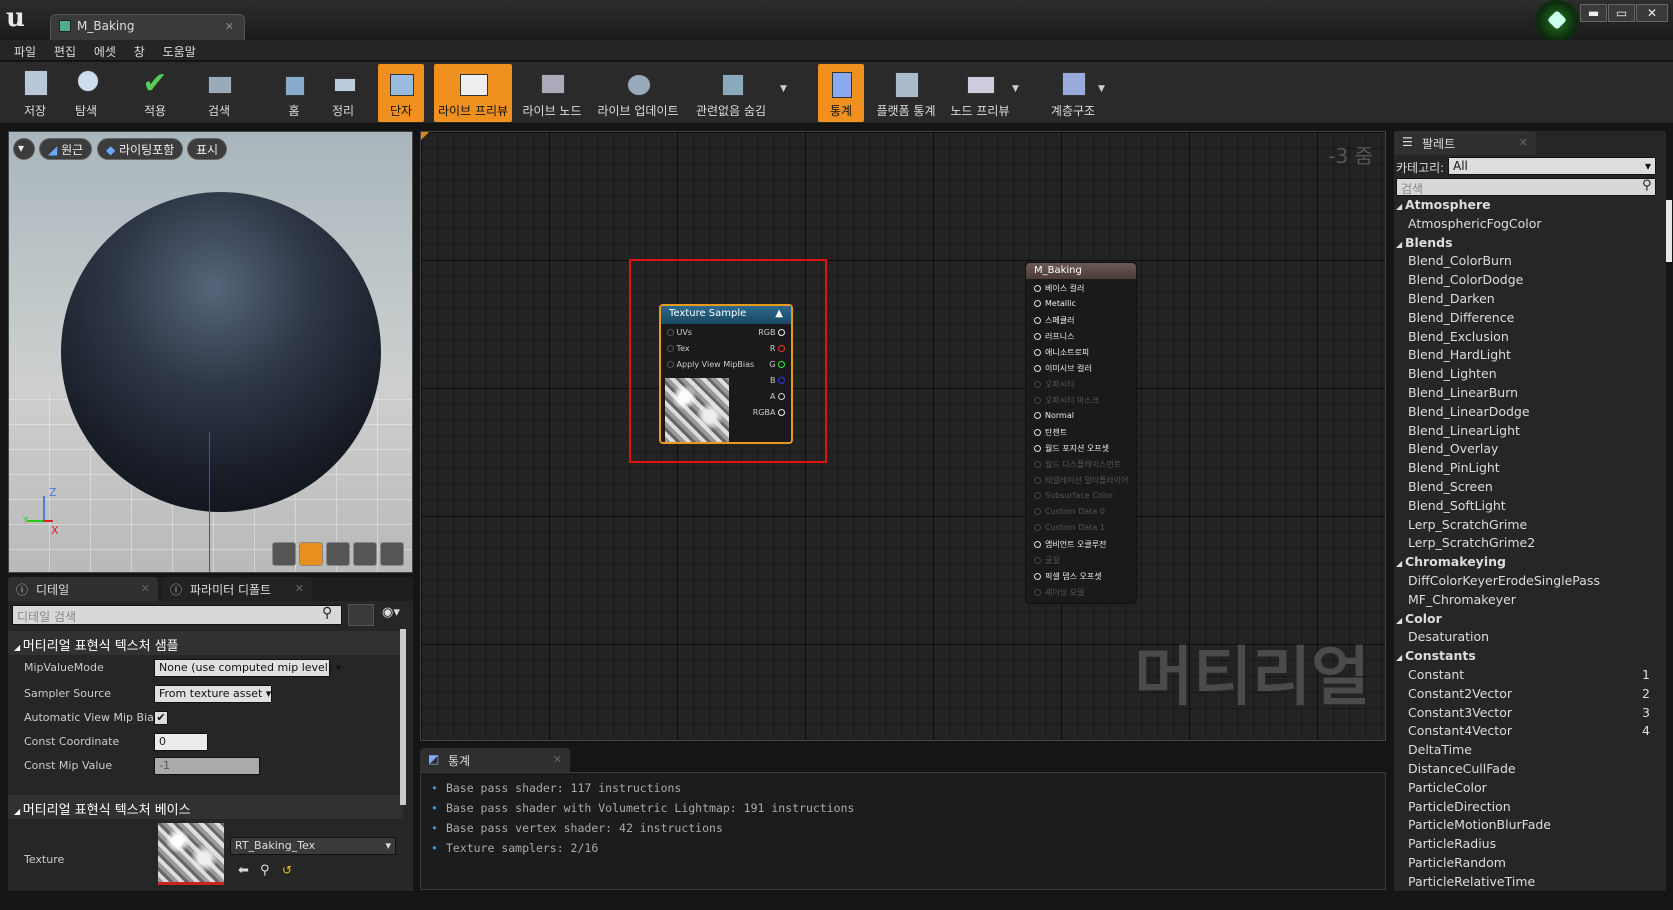 The image size is (1673, 910). What do you see at coordinates (181, 742) in the screenshot?
I see `const-coordinate-input: 0` at bounding box center [181, 742].